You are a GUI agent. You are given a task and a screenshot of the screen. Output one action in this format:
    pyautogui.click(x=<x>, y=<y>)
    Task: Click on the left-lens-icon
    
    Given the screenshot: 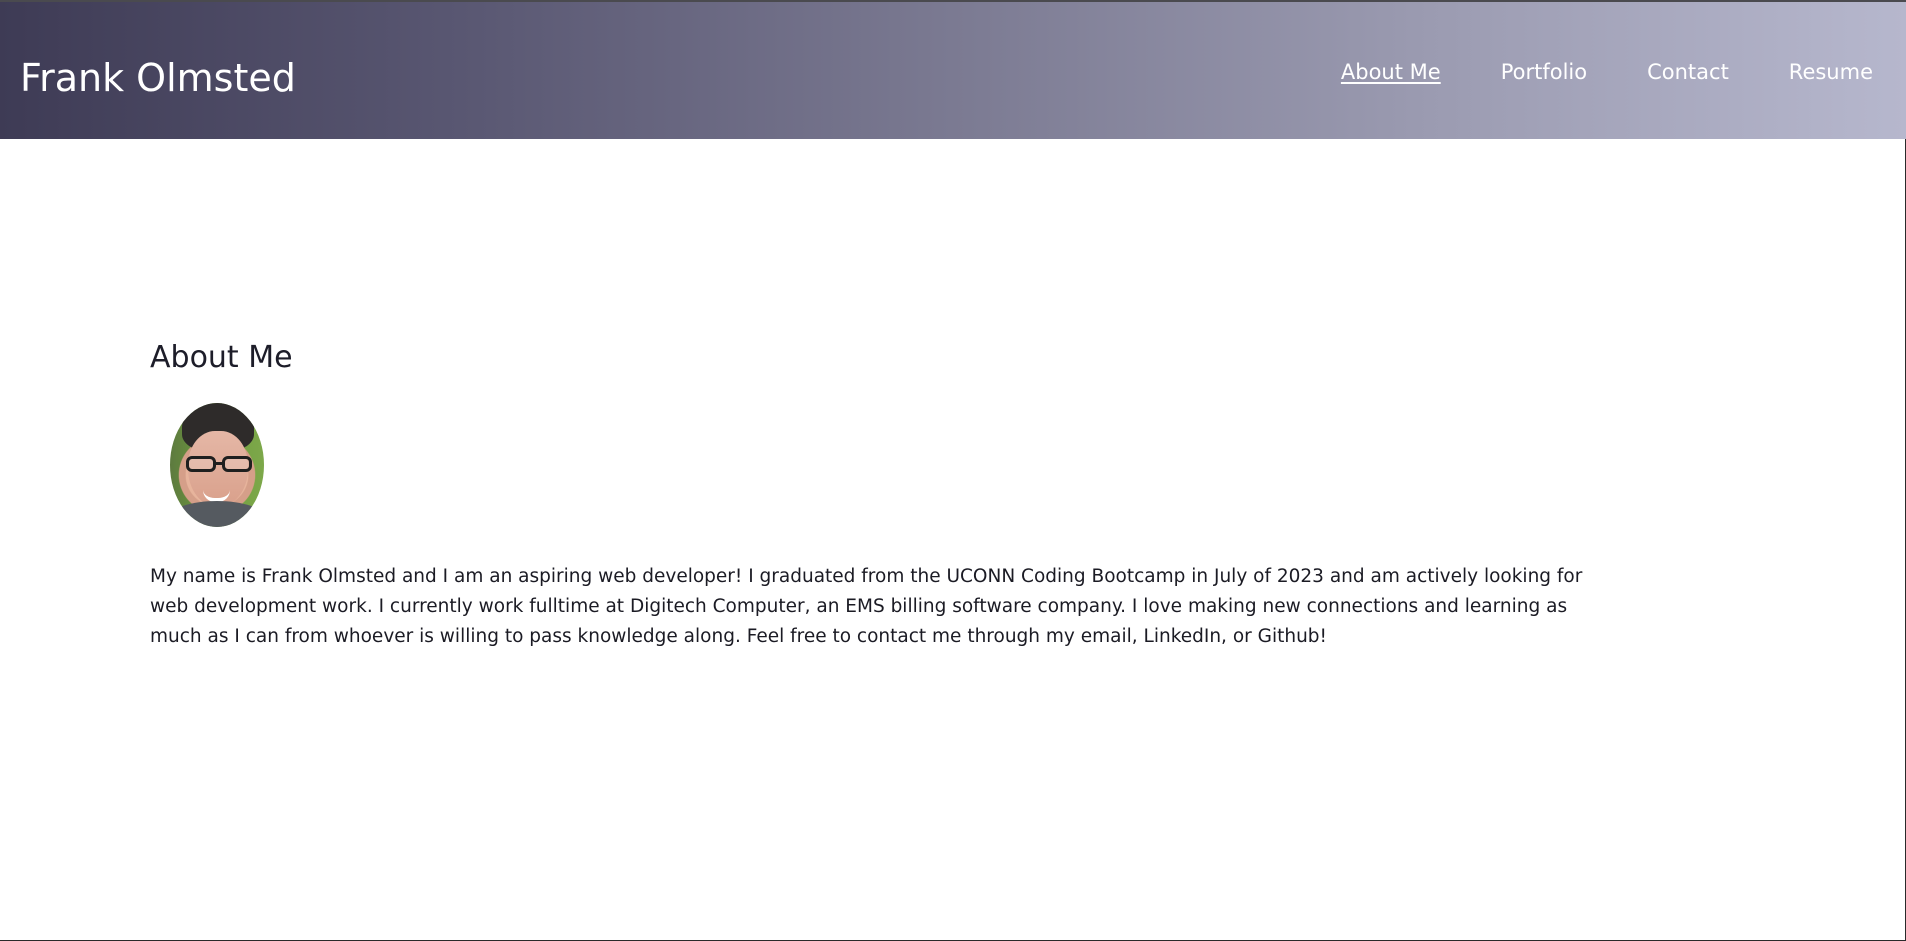 What is the action you would take?
    pyautogui.click(x=201, y=464)
    